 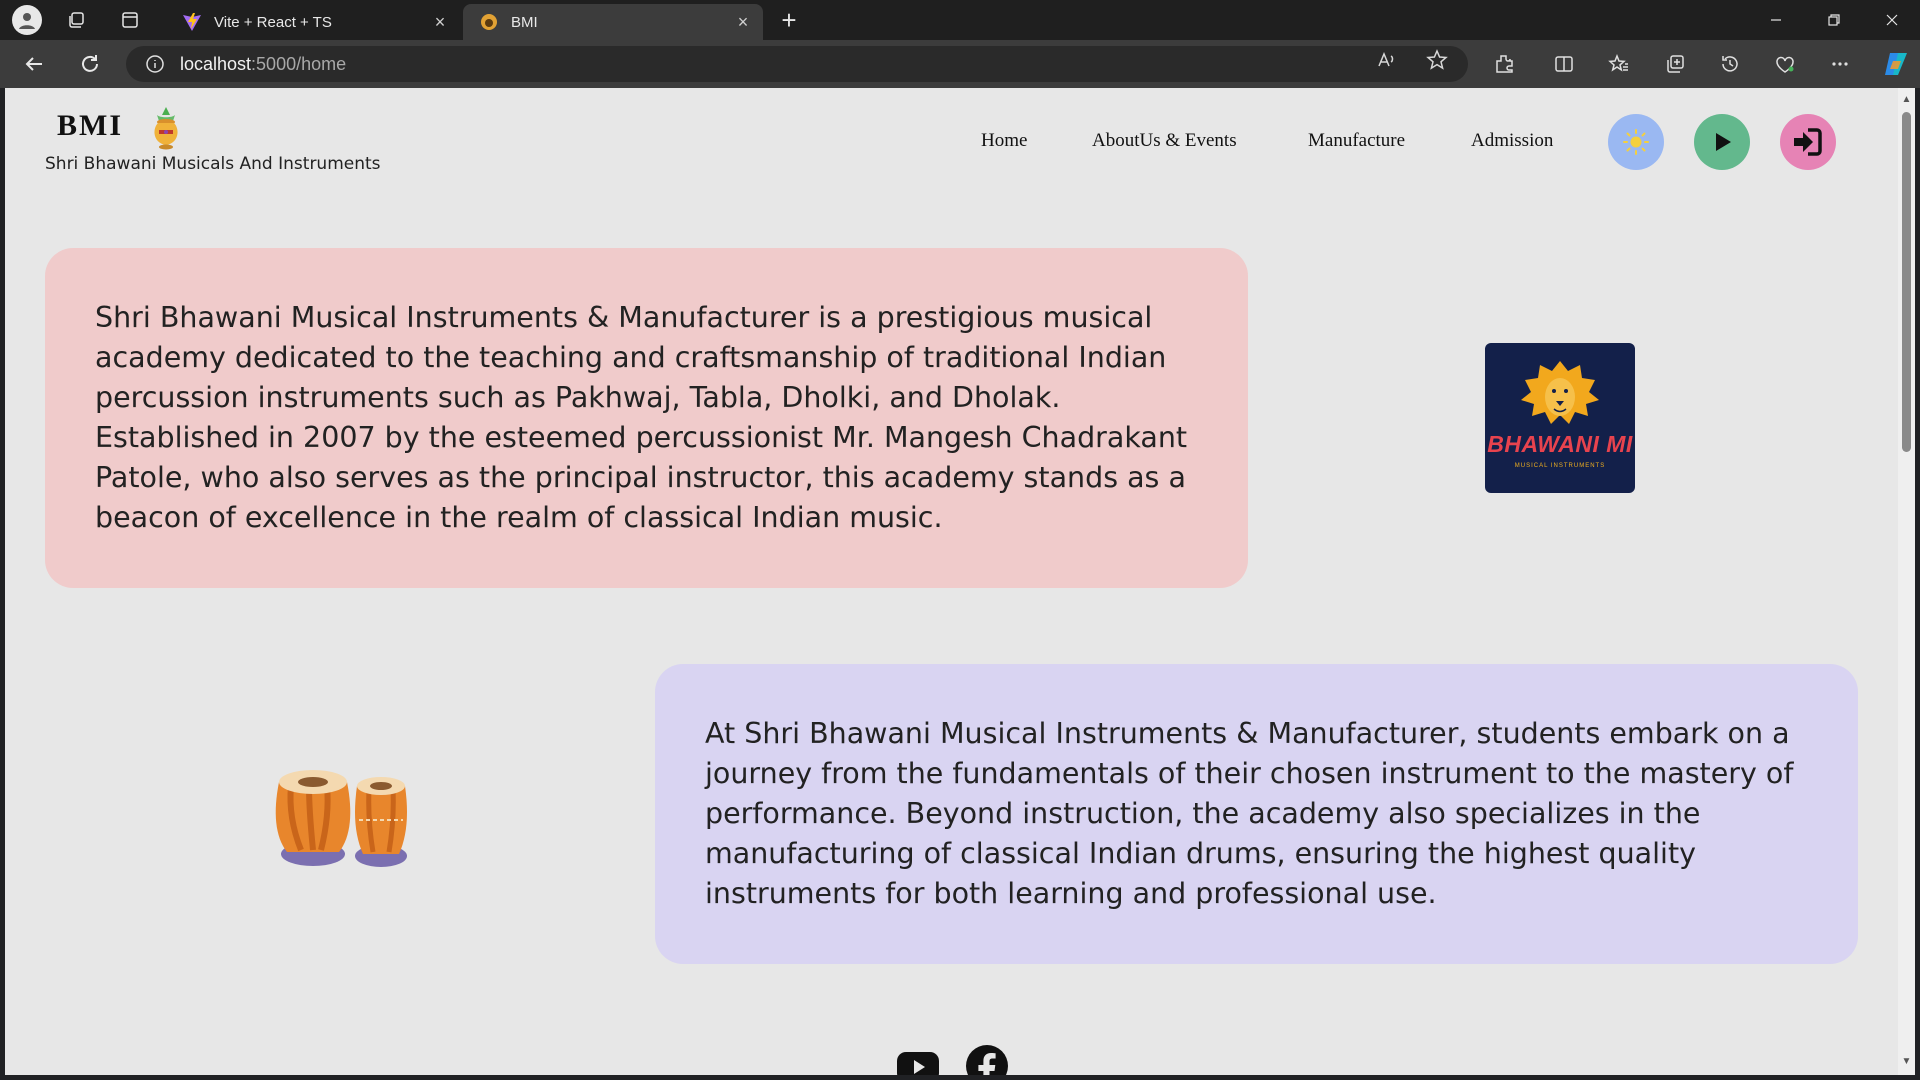 I want to click on play-button, so click(x=1722, y=142).